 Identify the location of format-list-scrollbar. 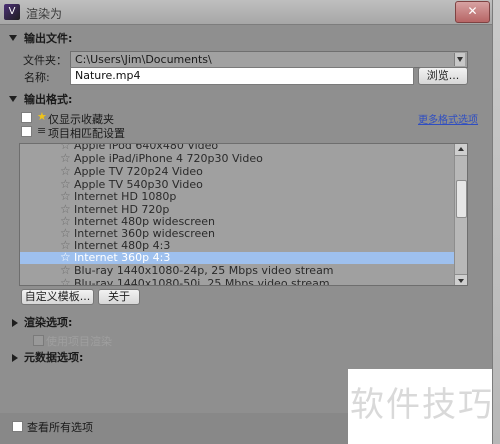
(460, 214).